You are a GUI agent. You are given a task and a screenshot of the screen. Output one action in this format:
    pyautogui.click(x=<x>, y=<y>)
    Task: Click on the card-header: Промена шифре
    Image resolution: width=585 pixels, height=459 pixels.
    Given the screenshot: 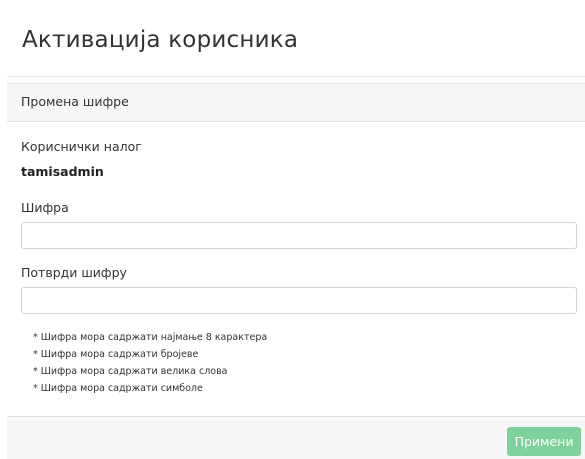 What is the action you would take?
    pyautogui.click(x=296, y=103)
    